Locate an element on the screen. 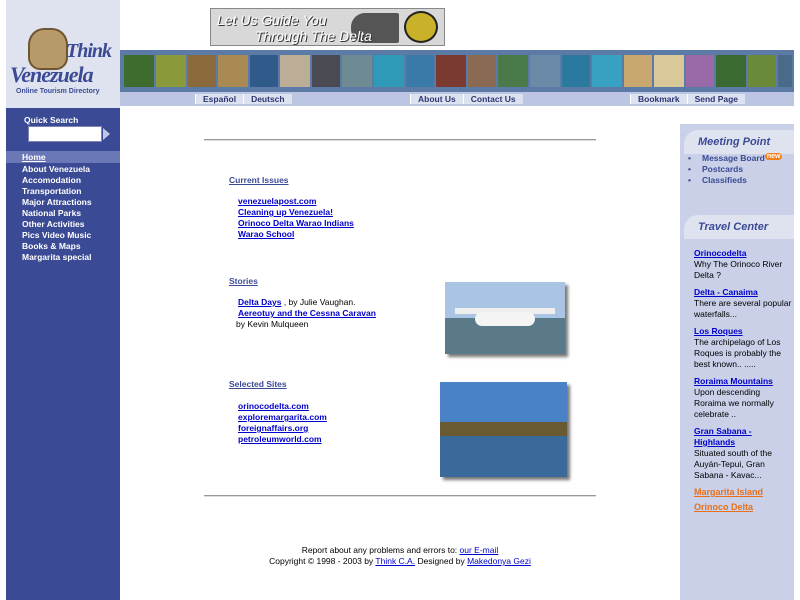 Image resolution: width=800 pixels, height=600 pixels. story-delta-days-link: Delta Days is located at coordinates (259, 302).